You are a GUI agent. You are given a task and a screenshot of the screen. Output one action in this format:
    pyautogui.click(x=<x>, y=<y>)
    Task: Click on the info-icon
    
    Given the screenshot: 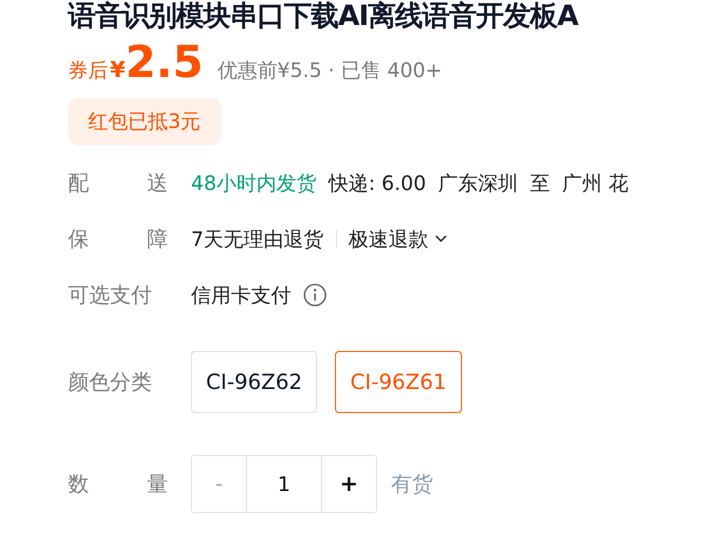 What is the action you would take?
    pyautogui.click(x=315, y=295)
    